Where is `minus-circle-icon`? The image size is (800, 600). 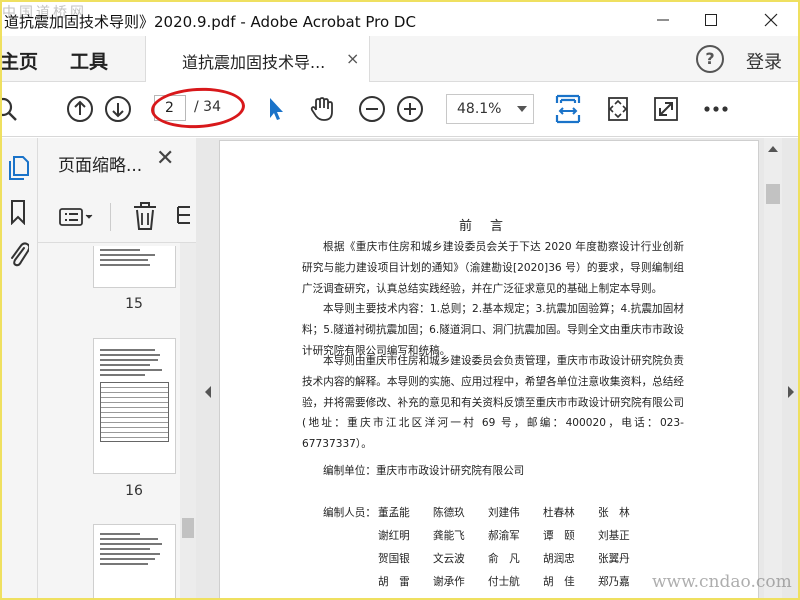 minus-circle-icon is located at coordinates (372, 109).